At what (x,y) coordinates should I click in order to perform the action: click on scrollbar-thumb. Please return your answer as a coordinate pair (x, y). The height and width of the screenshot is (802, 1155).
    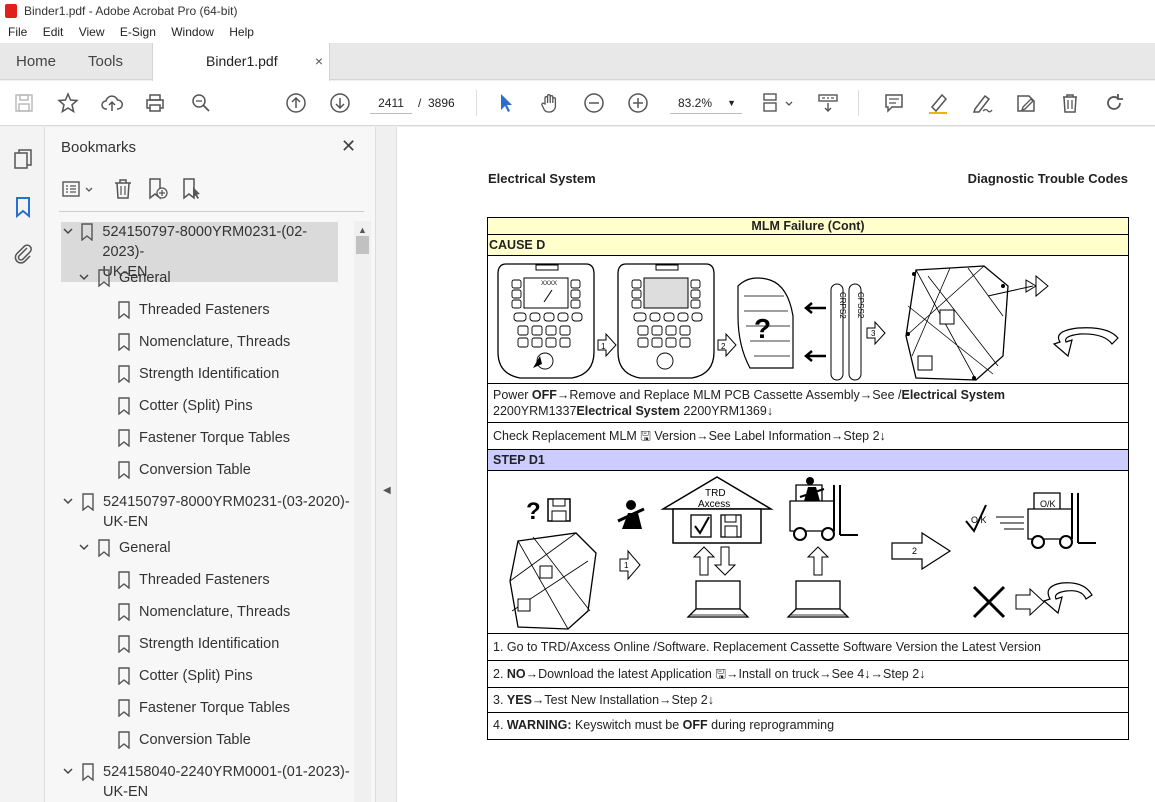
    Looking at the image, I should click on (362, 245).